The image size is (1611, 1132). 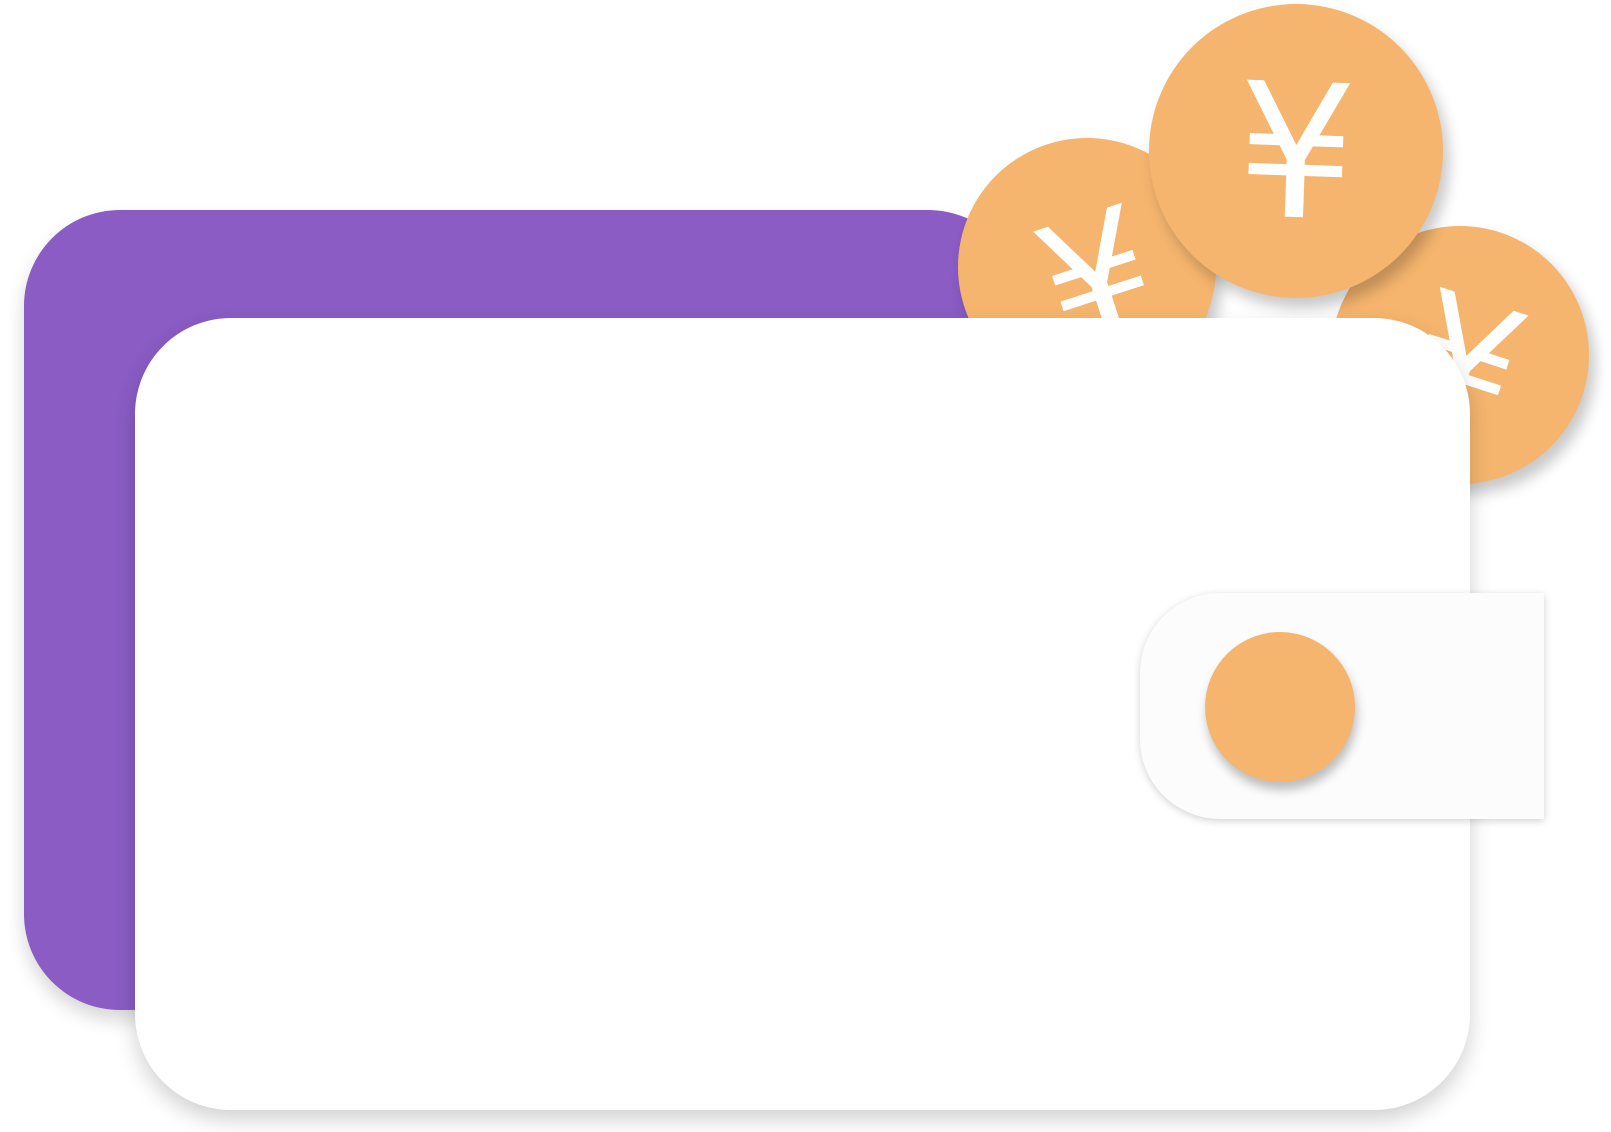 I want to click on yen-symbol: ¥, so click(x=1296, y=152).